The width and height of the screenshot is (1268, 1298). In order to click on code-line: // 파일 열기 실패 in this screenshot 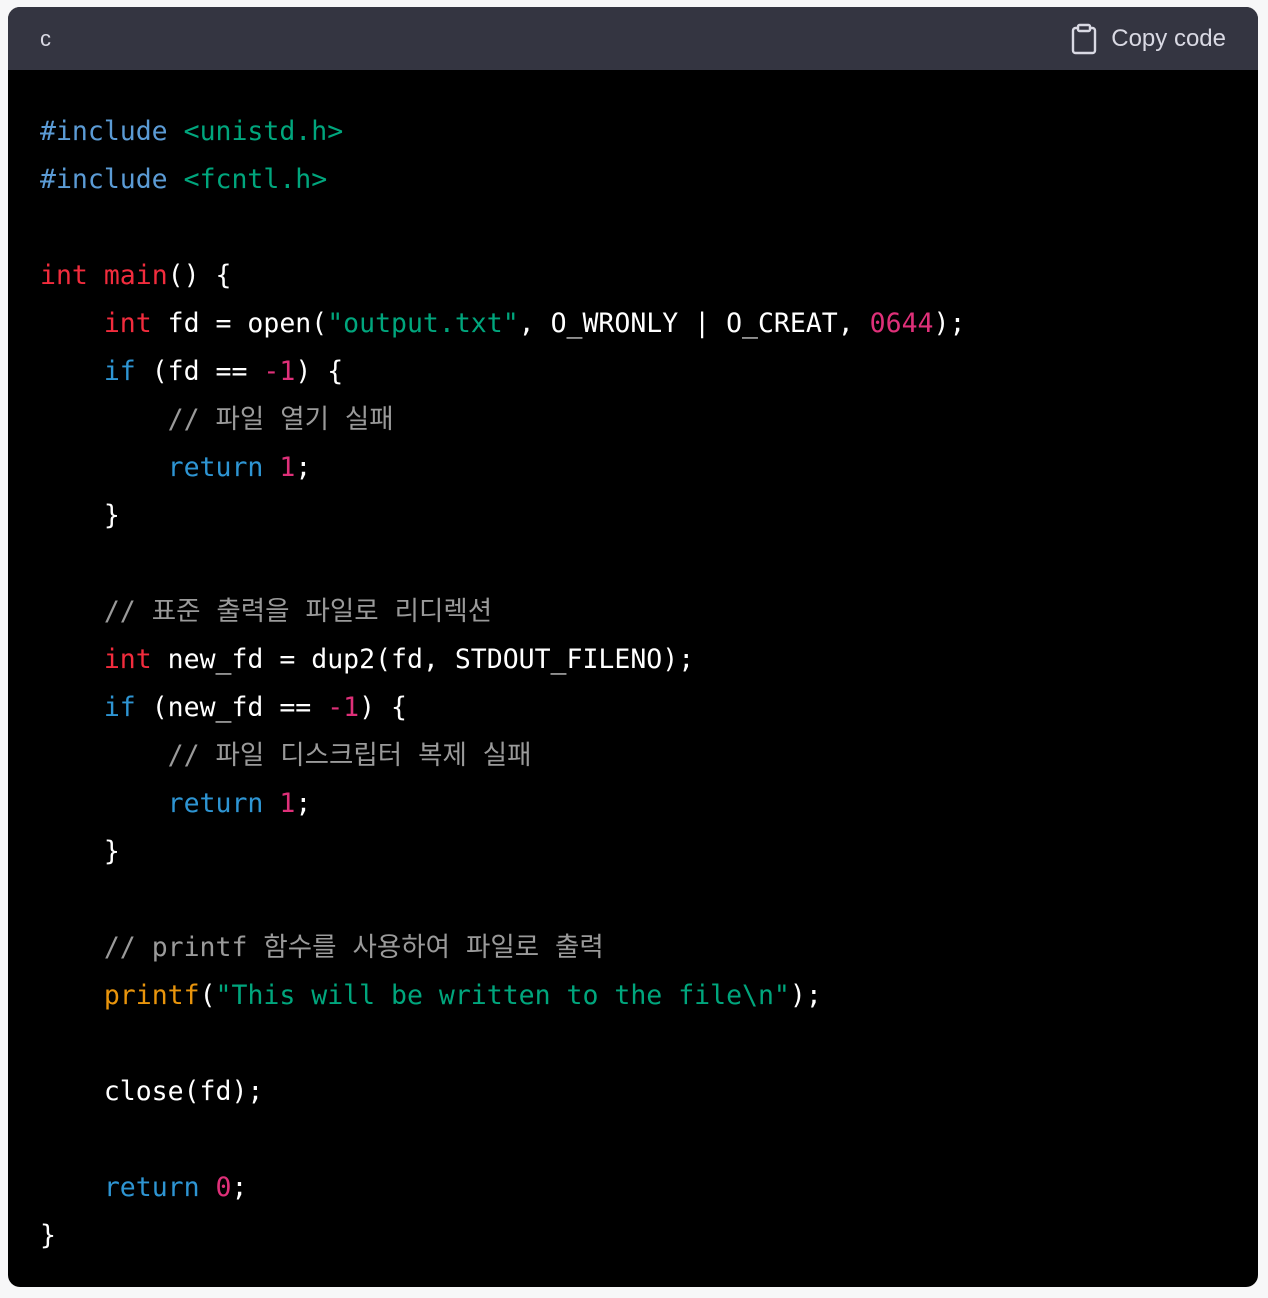, I will do `click(633, 420)`.